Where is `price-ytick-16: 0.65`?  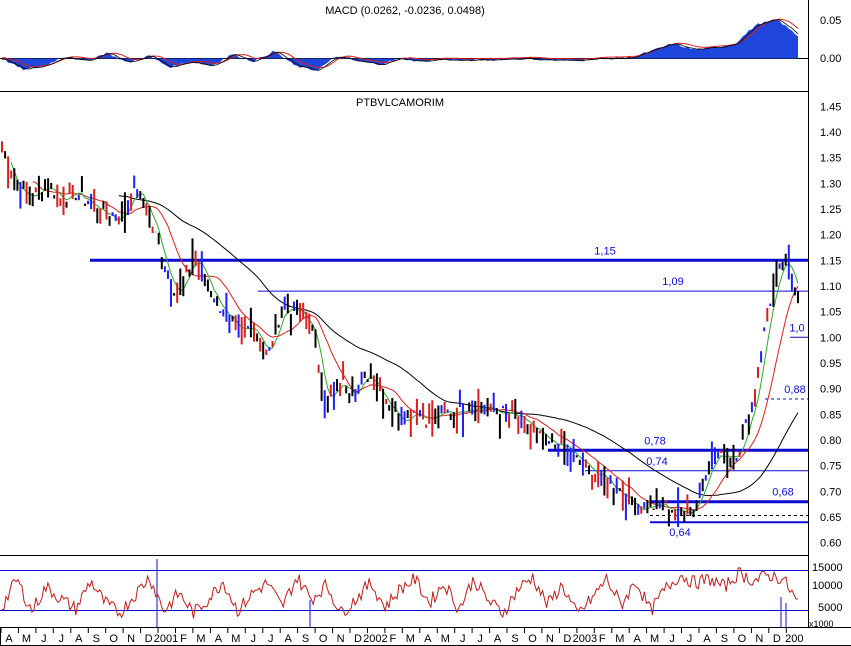
price-ytick-16: 0.65 is located at coordinates (830, 518).